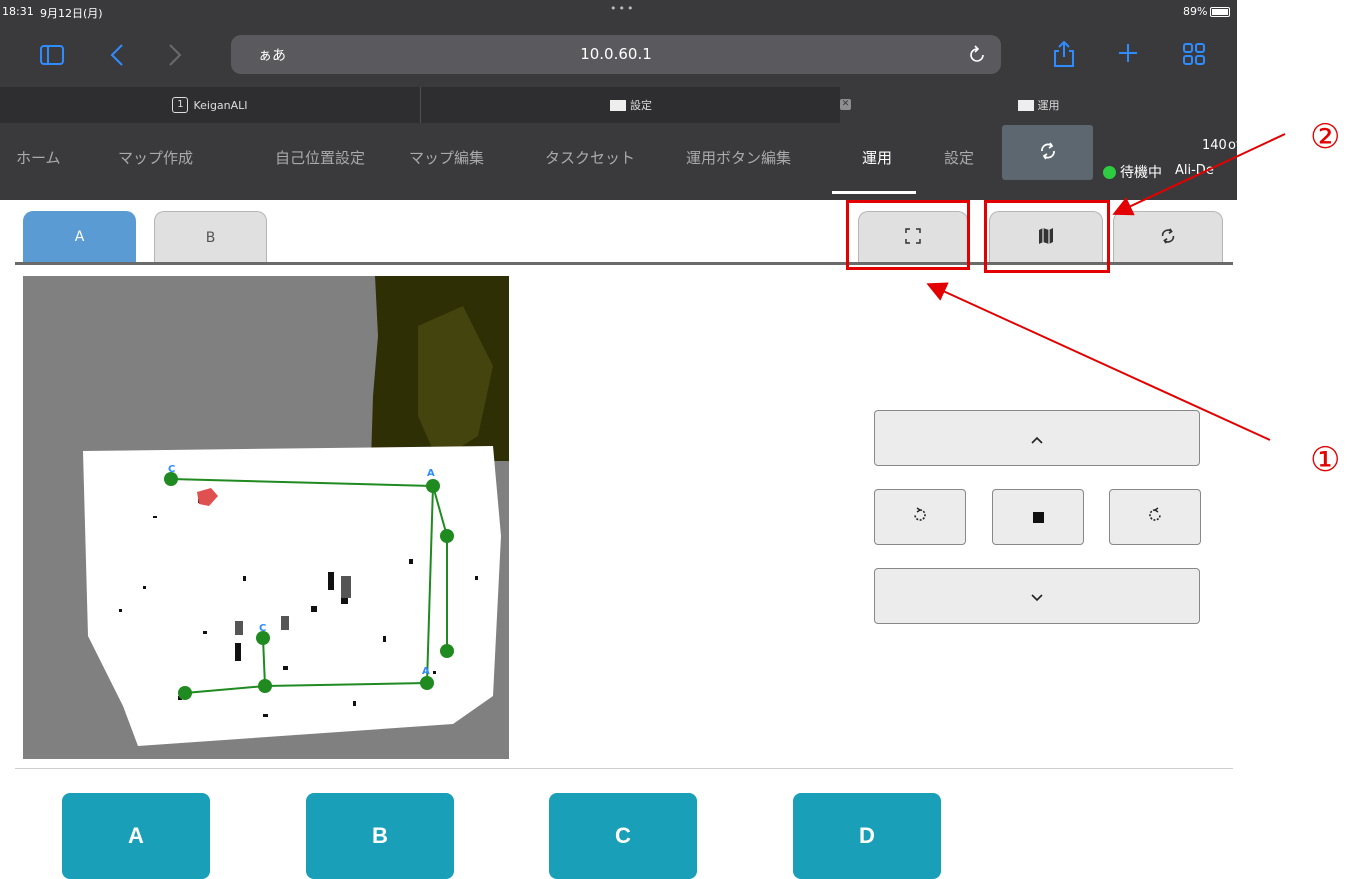  I want to click on annotation-label-1: ①, so click(1325, 460).